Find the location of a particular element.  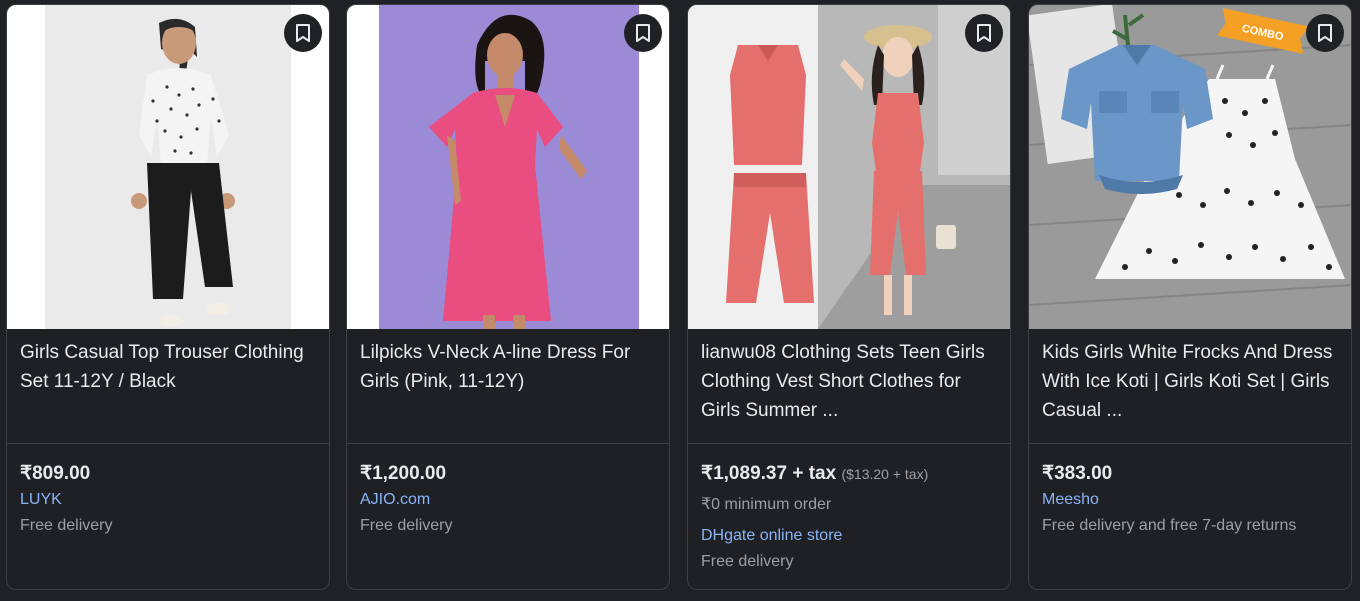

delivery-info: Free delivery and free 7-day returns is located at coordinates (1169, 525).